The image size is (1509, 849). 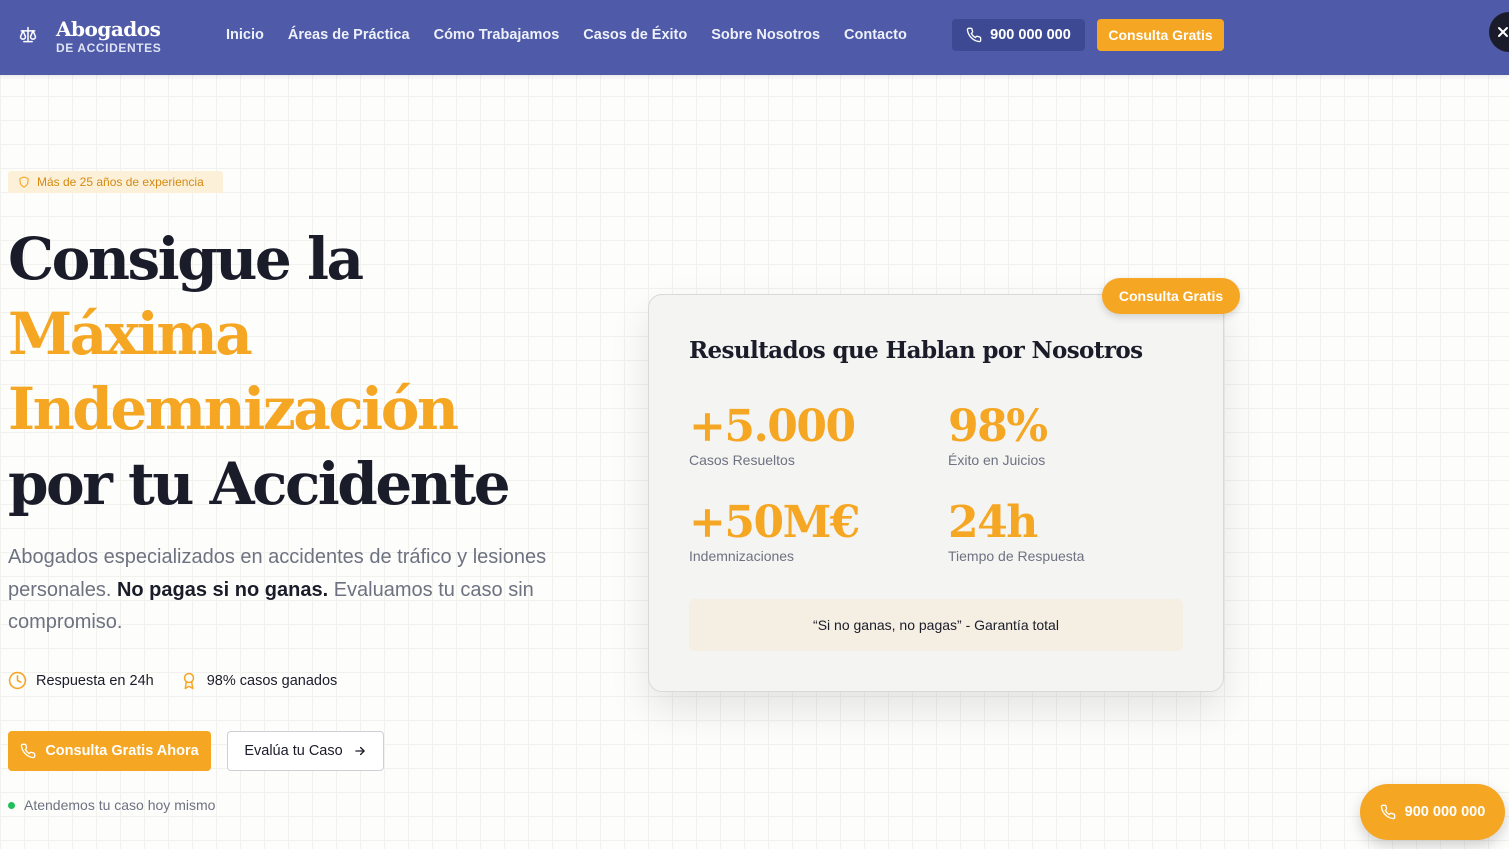 I want to click on stat-label: Indemnizaciones, so click(x=742, y=556).